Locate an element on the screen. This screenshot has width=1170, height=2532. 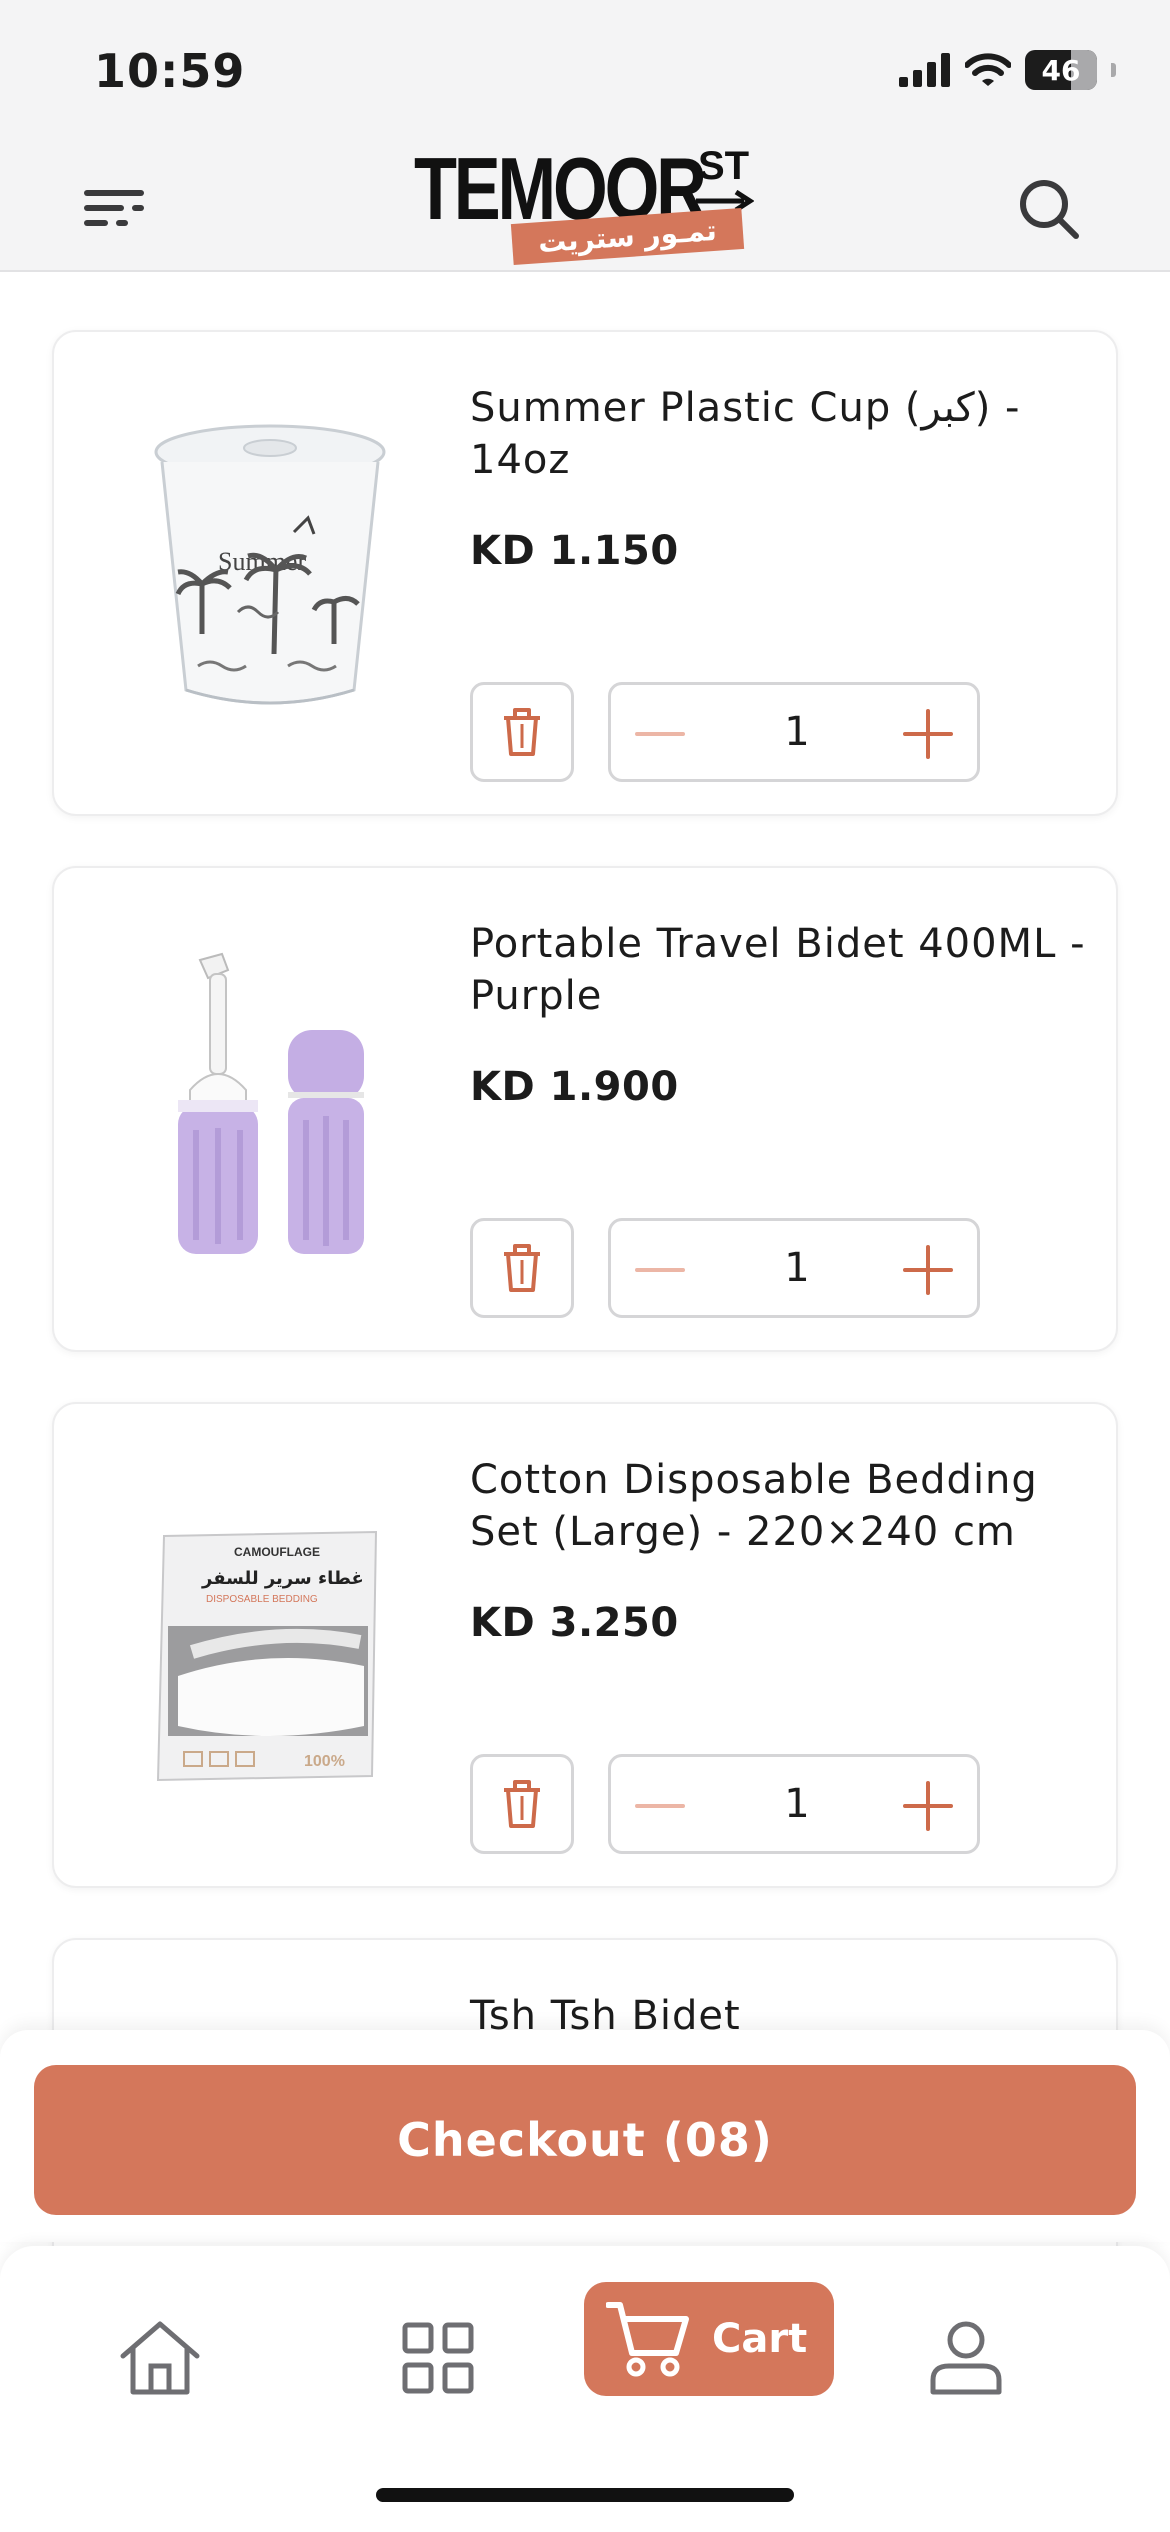
battery-icon: 46 is located at coordinates (1061, 70).